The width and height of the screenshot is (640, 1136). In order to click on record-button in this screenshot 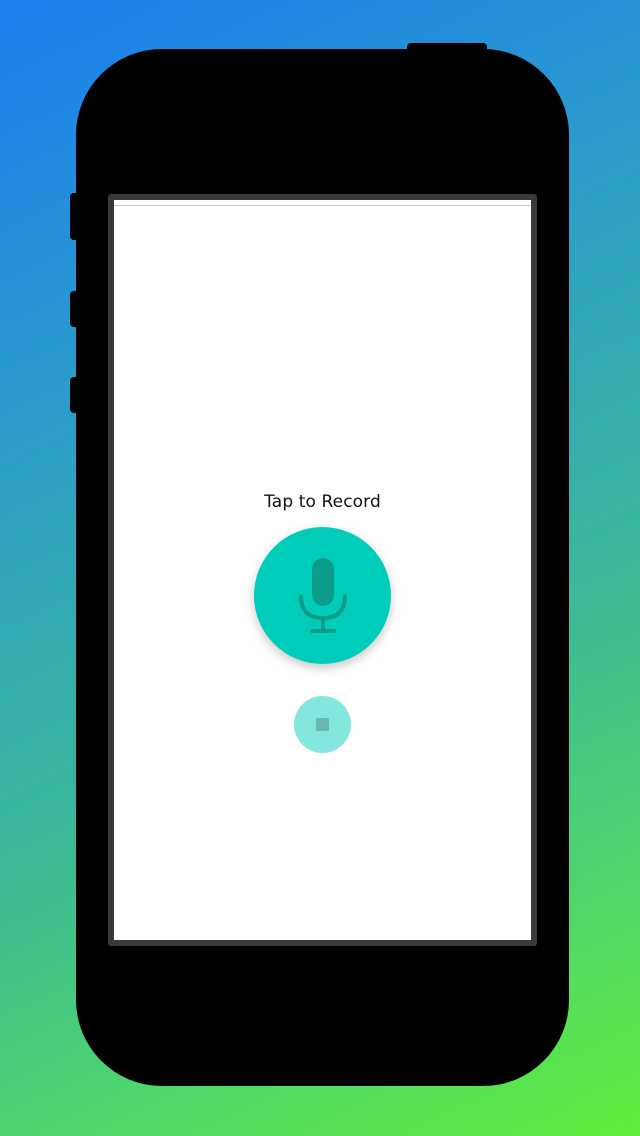, I will do `click(322, 595)`.